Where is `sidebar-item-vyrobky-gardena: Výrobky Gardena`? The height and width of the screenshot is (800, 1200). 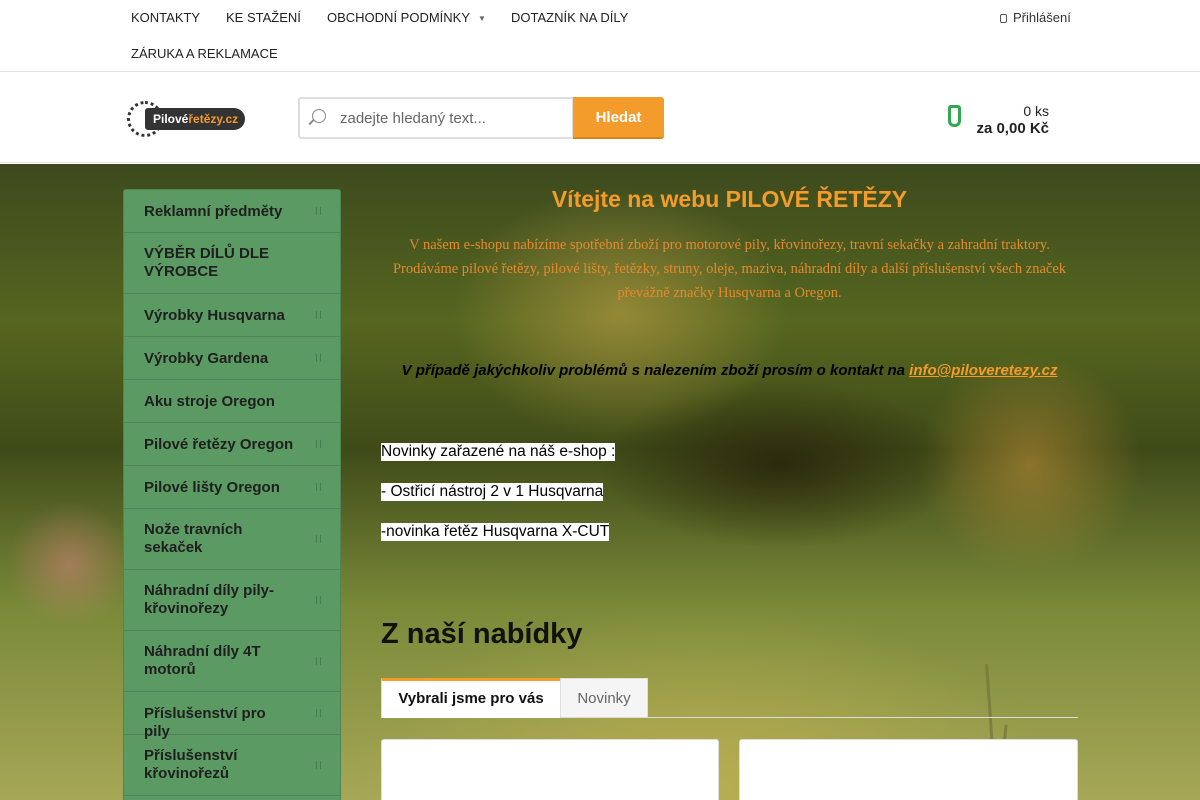
sidebar-item-vyrobky-gardena: Výrobky Gardena is located at coordinates (232, 358).